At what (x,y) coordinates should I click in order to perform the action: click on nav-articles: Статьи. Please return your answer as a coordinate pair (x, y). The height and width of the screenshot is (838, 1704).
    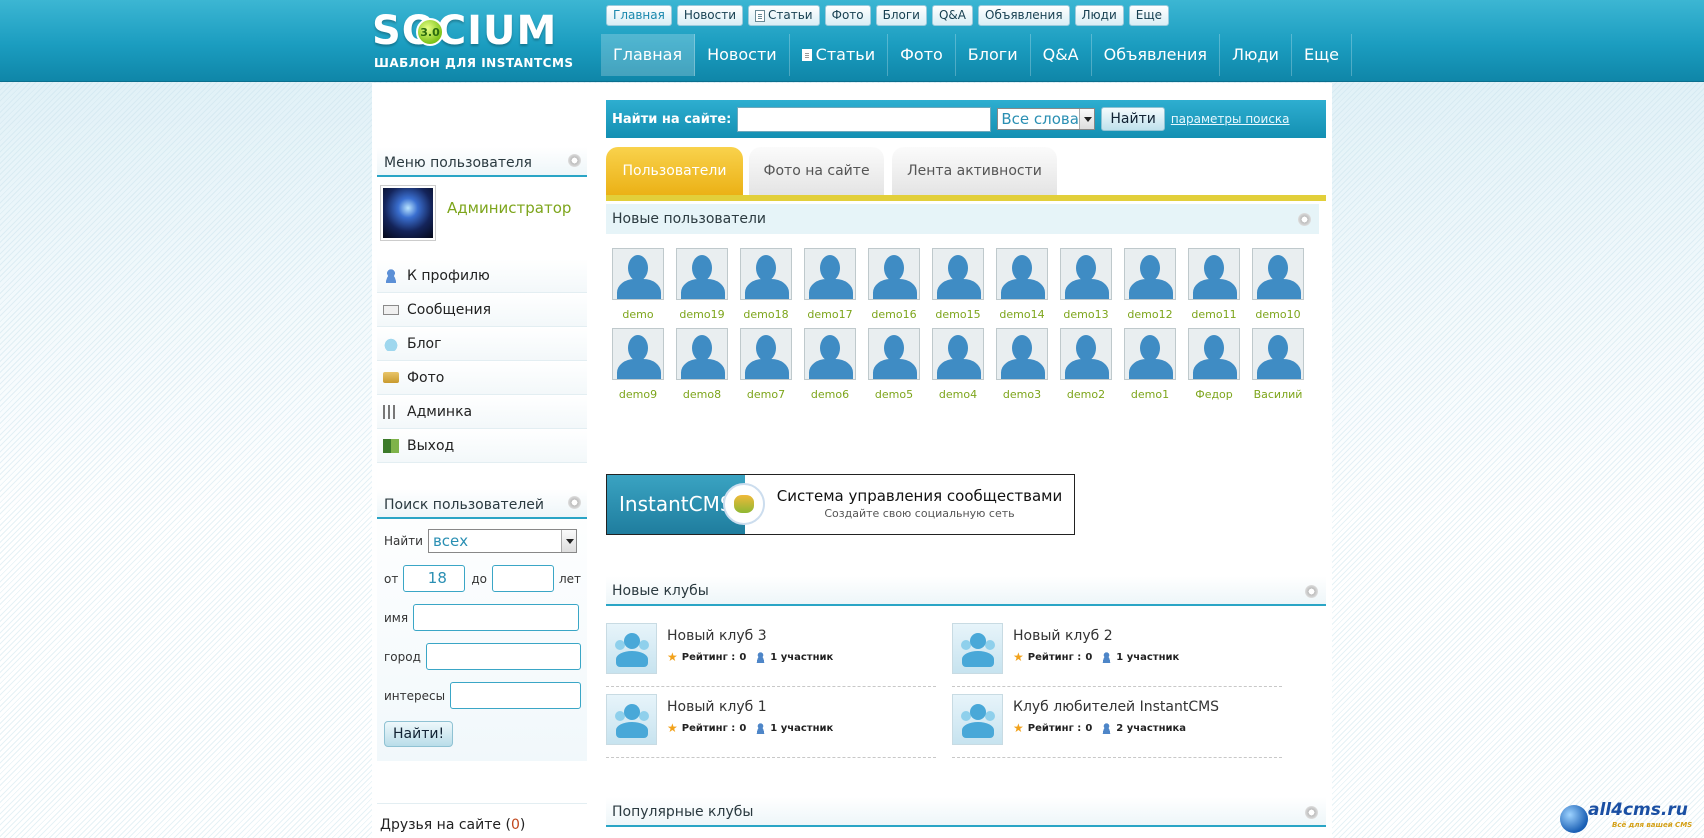
    Looking at the image, I should click on (839, 55).